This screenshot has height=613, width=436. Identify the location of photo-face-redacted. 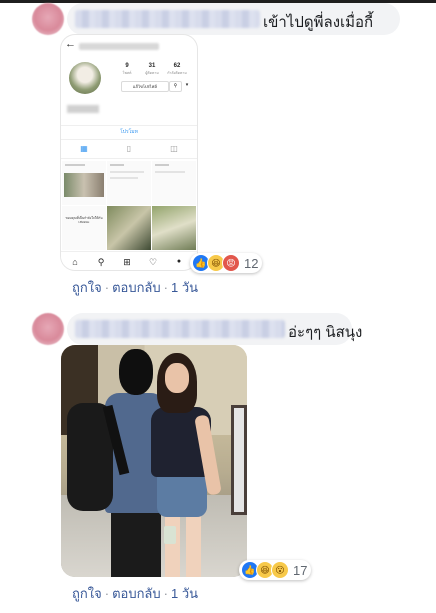
(136, 372).